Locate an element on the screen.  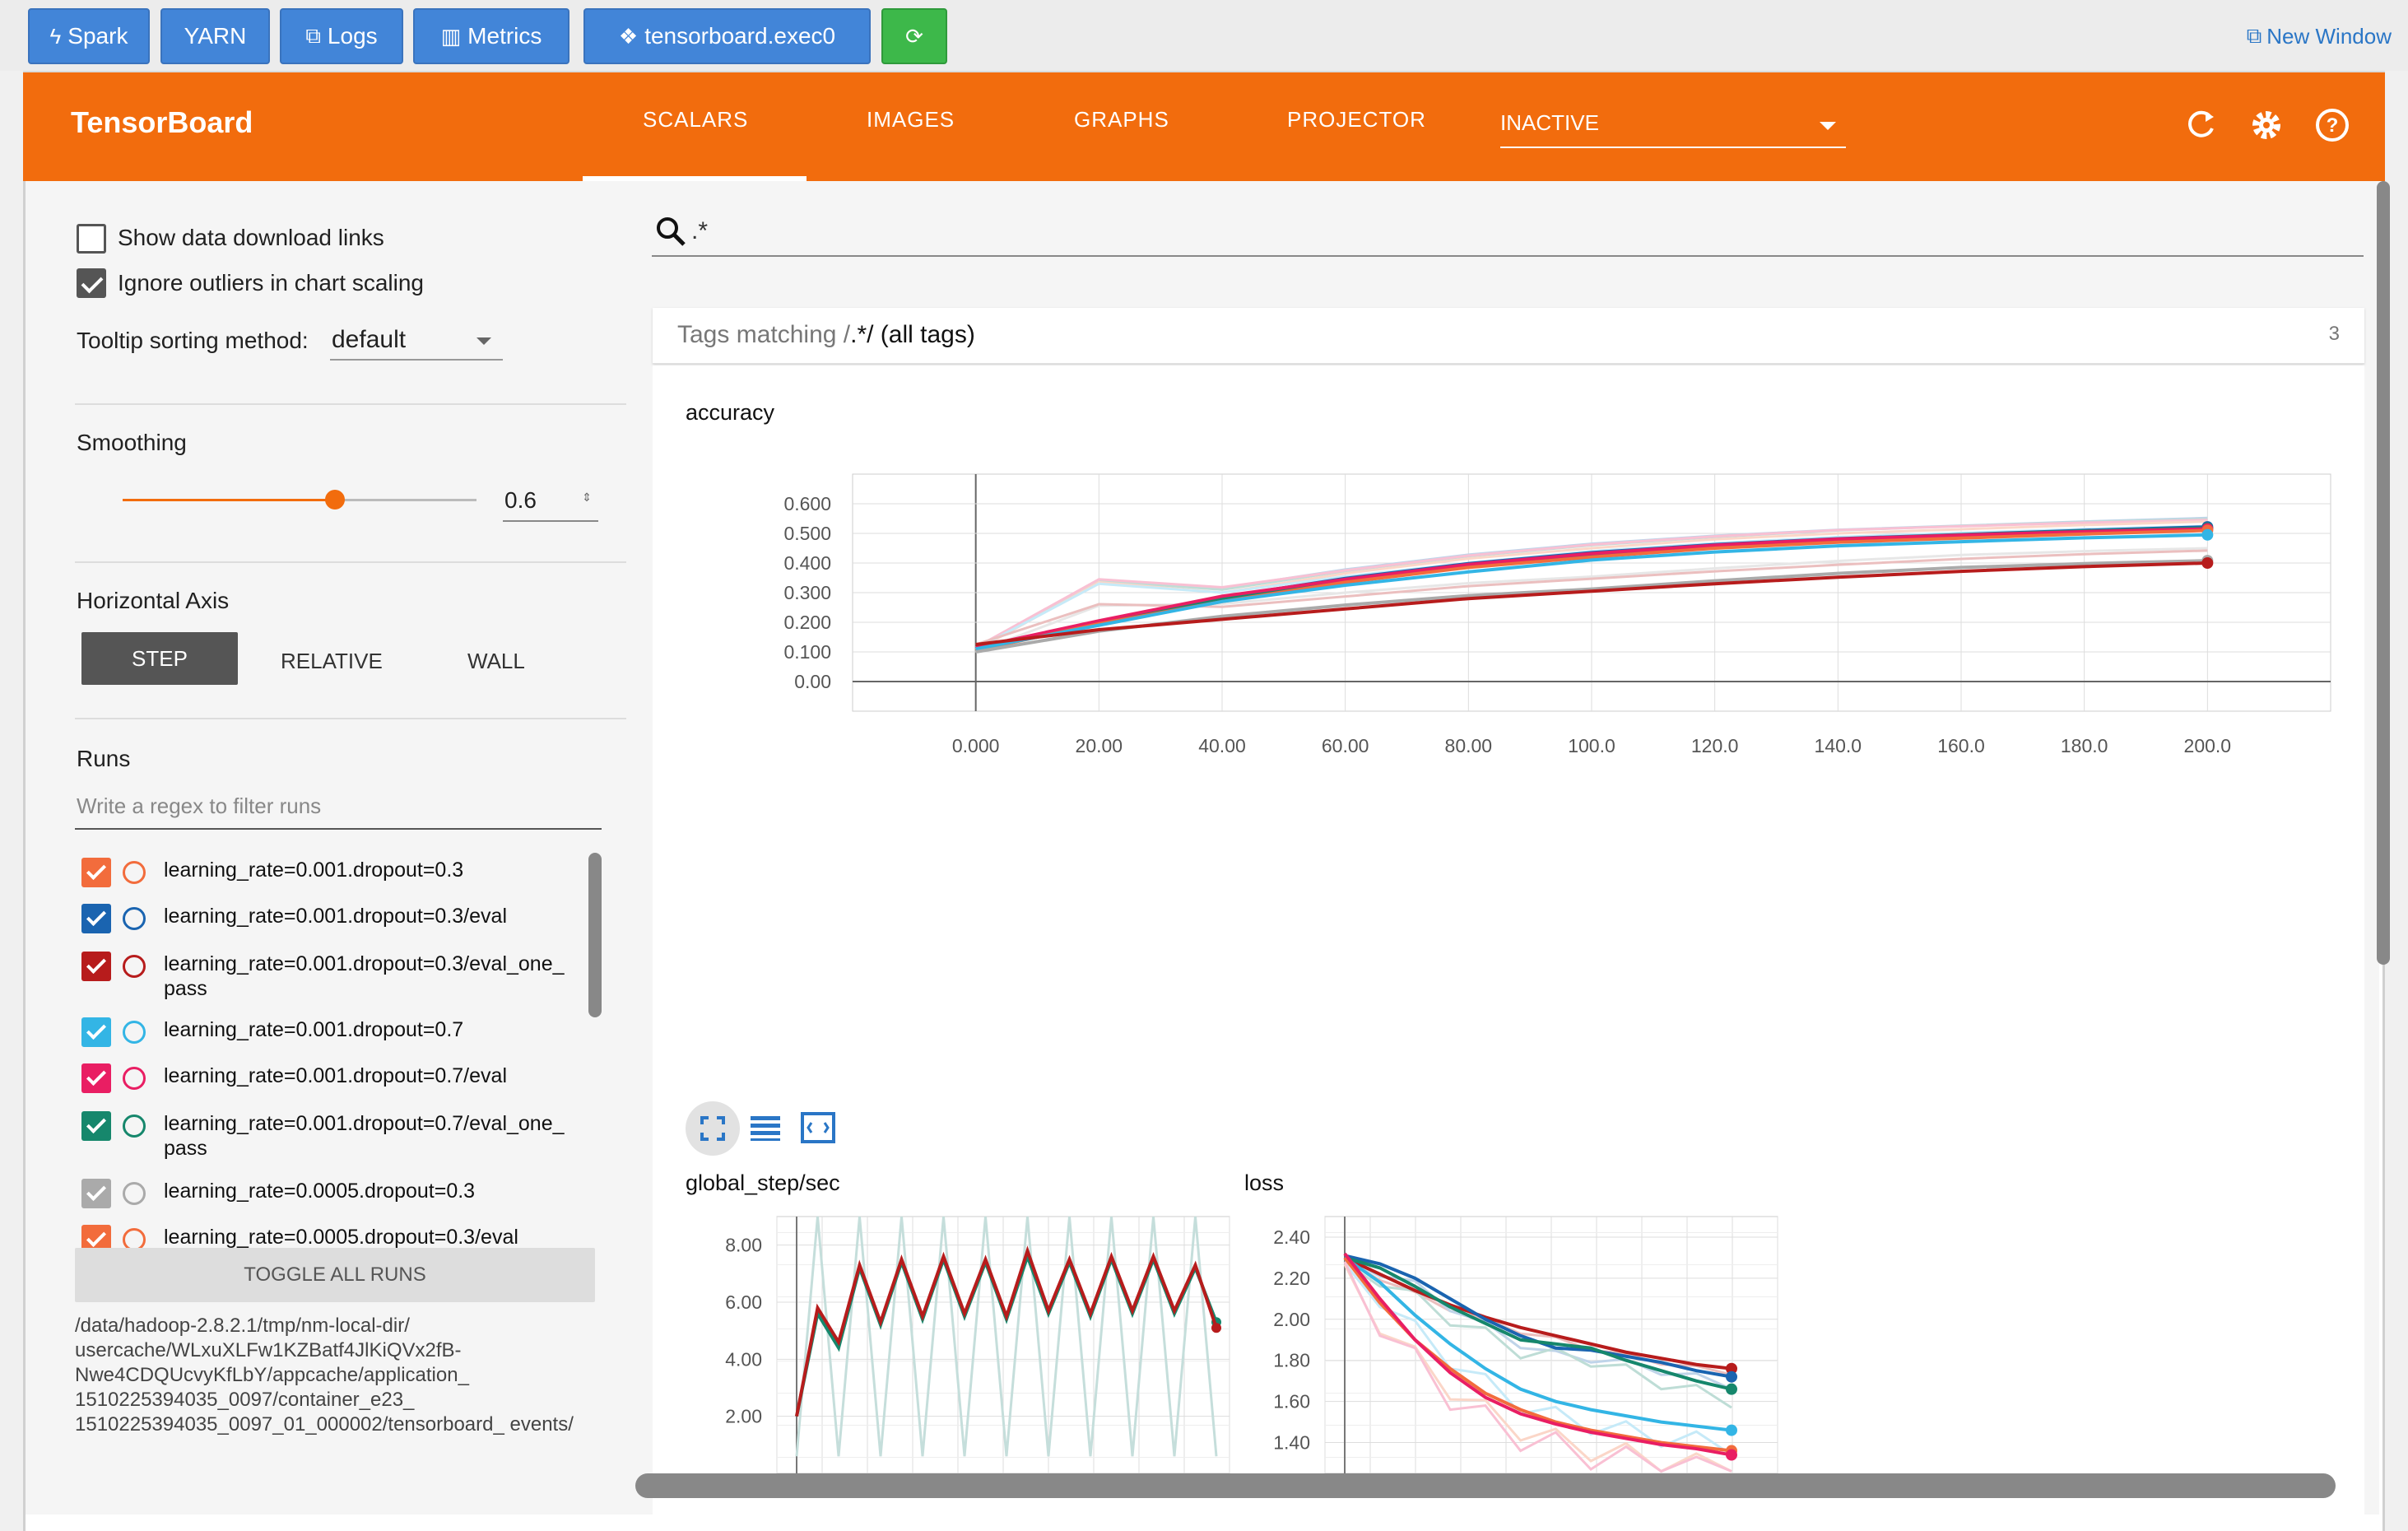
x-tick-label: 60.00 is located at coordinates (1345, 745).